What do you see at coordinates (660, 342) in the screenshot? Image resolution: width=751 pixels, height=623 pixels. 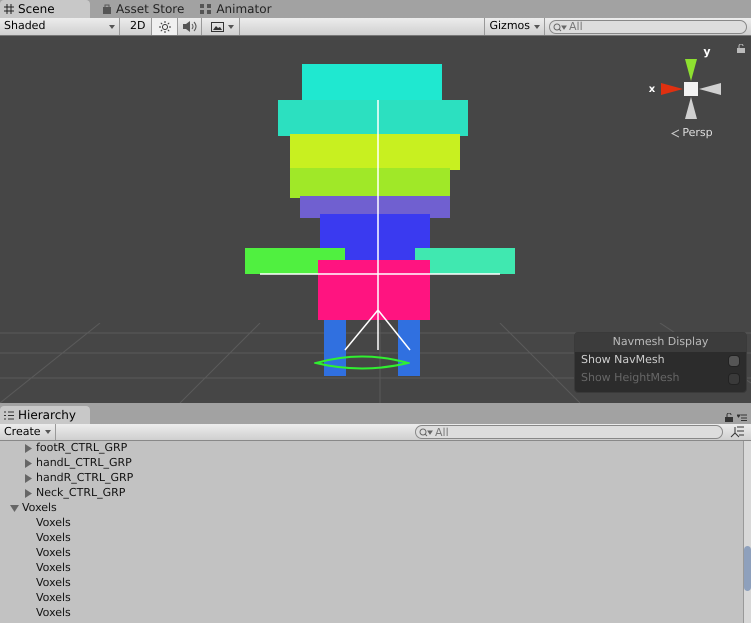 I see `panel-title: Navmesh Display` at bounding box center [660, 342].